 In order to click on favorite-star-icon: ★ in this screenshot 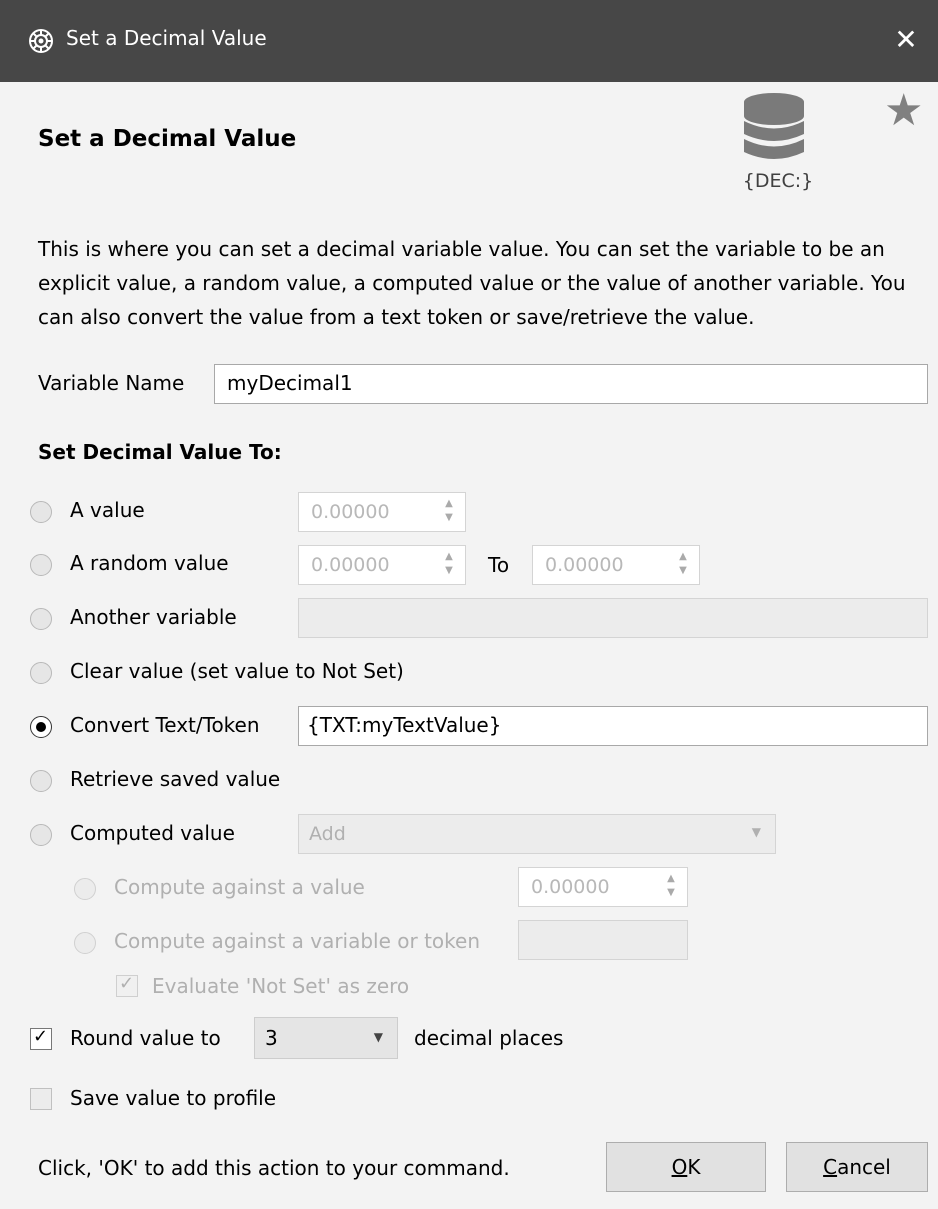, I will do `click(903, 111)`.